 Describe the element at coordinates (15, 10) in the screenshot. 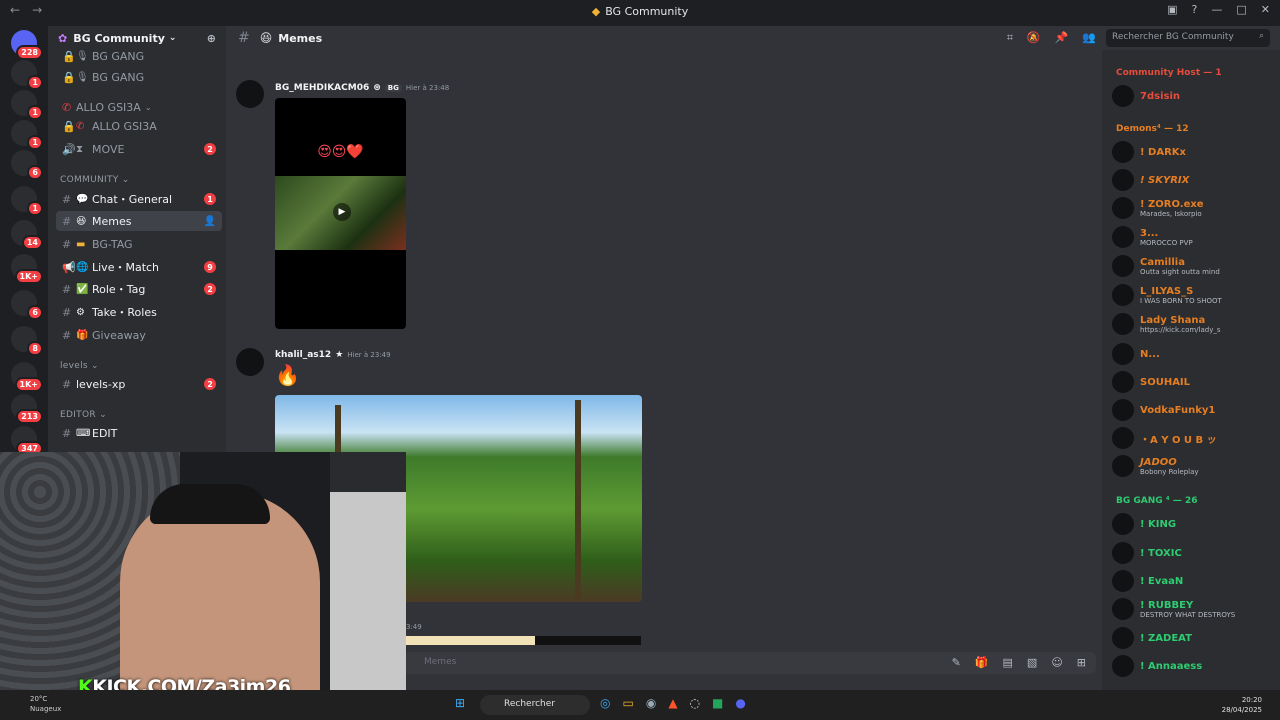

I see `back-icon: ←` at that location.